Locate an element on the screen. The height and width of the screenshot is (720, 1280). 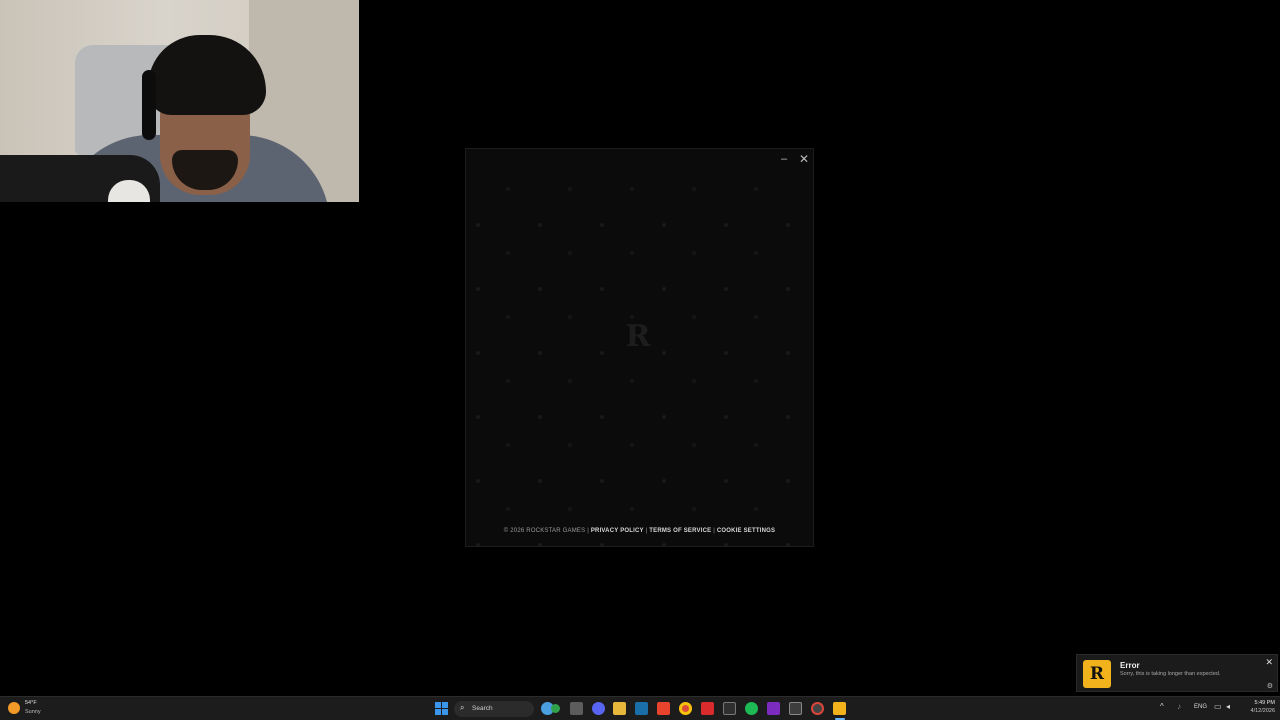
taskbar-search: ⌕ Search is located at coordinates (494, 709).